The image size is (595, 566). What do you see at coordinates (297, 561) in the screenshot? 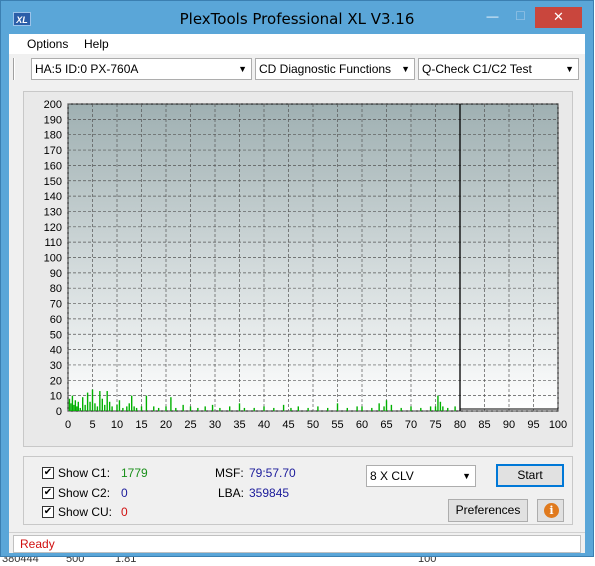
I see `background-window-strip: 380444 500 1.81 100` at bounding box center [297, 561].